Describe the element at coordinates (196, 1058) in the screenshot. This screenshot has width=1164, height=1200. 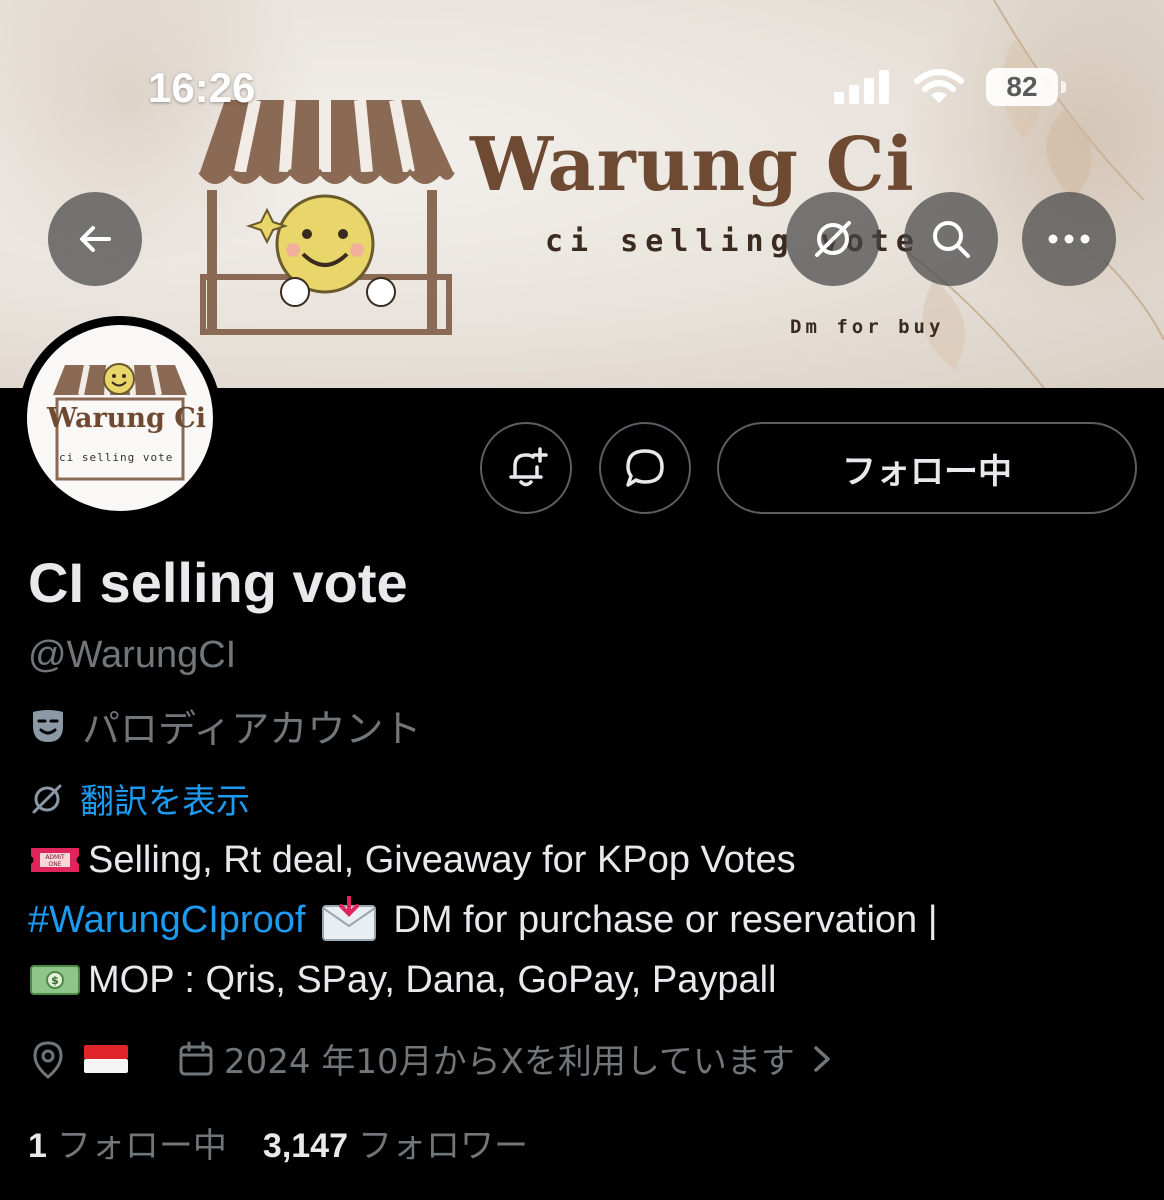
I see `calendar-icon` at that location.